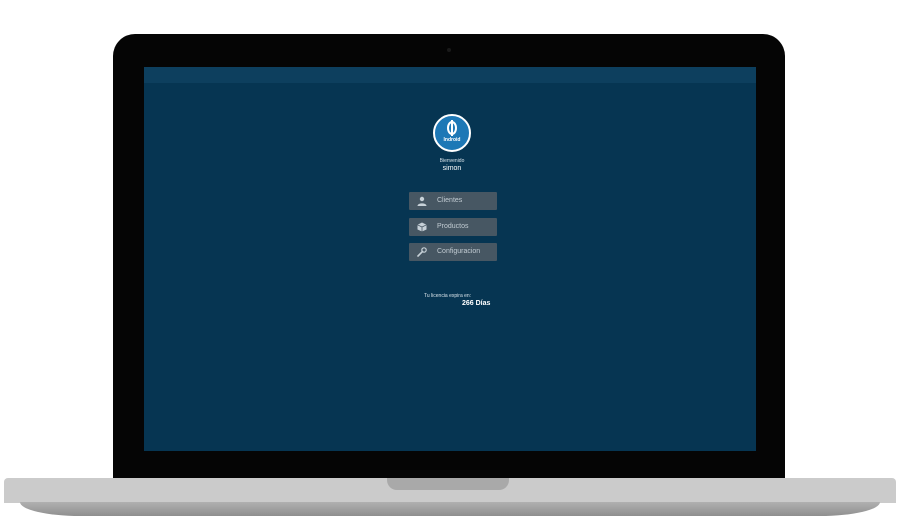 This screenshot has height=517, width=900. I want to click on productos-label: Productos, so click(453, 226).